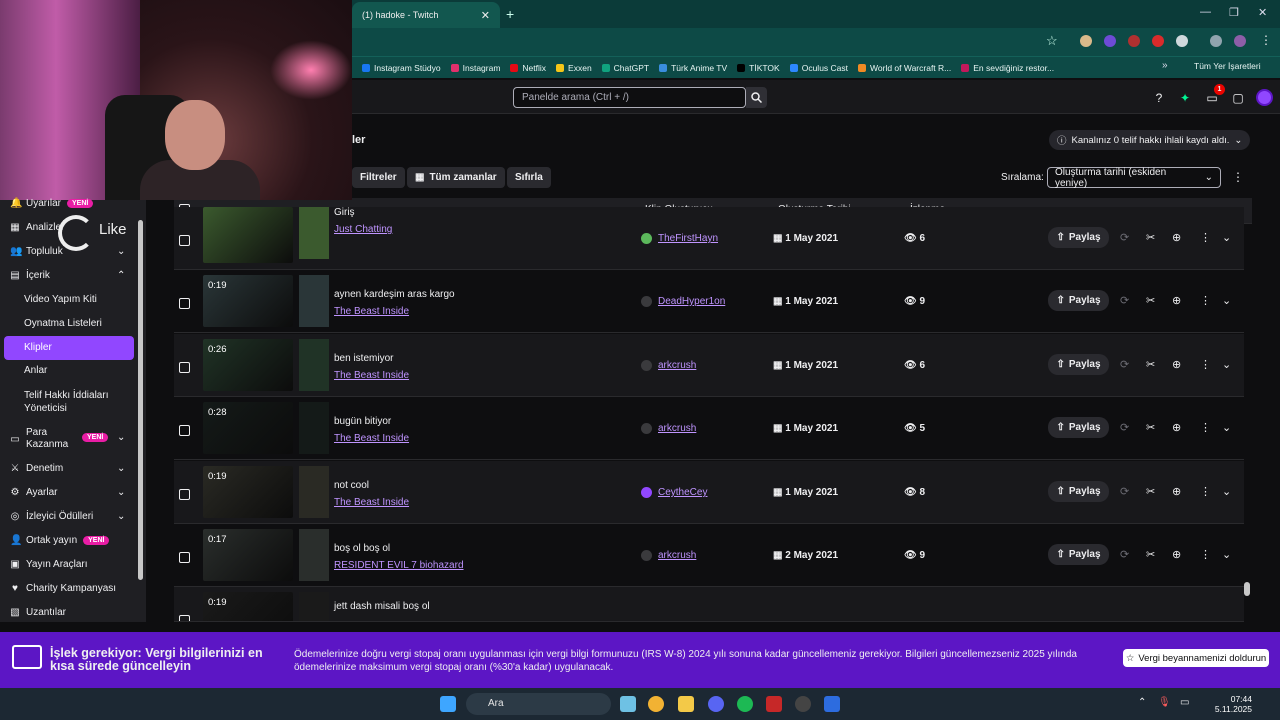  What do you see at coordinates (656, 704) in the screenshot?
I see `chrome-icon` at bounding box center [656, 704].